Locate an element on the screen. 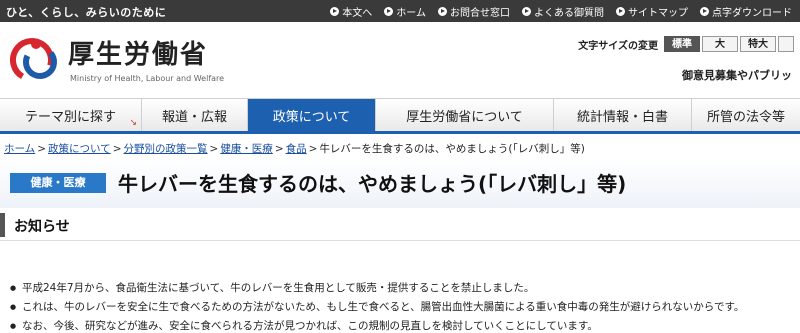 The width and height of the screenshot is (800, 333). nav-item-label: 政策について is located at coordinates (311, 117).